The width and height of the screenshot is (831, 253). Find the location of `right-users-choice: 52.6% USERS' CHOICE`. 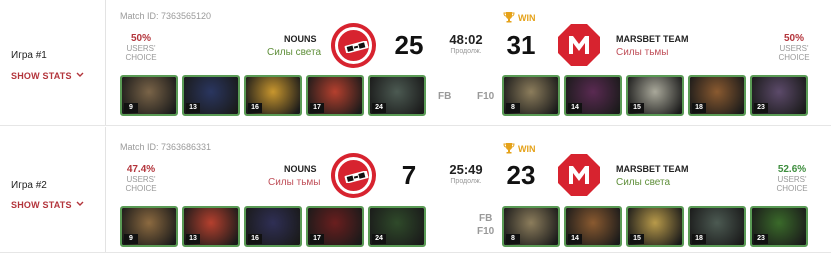

right-users-choice: 52.6% USERS' CHOICE is located at coordinates (792, 178).